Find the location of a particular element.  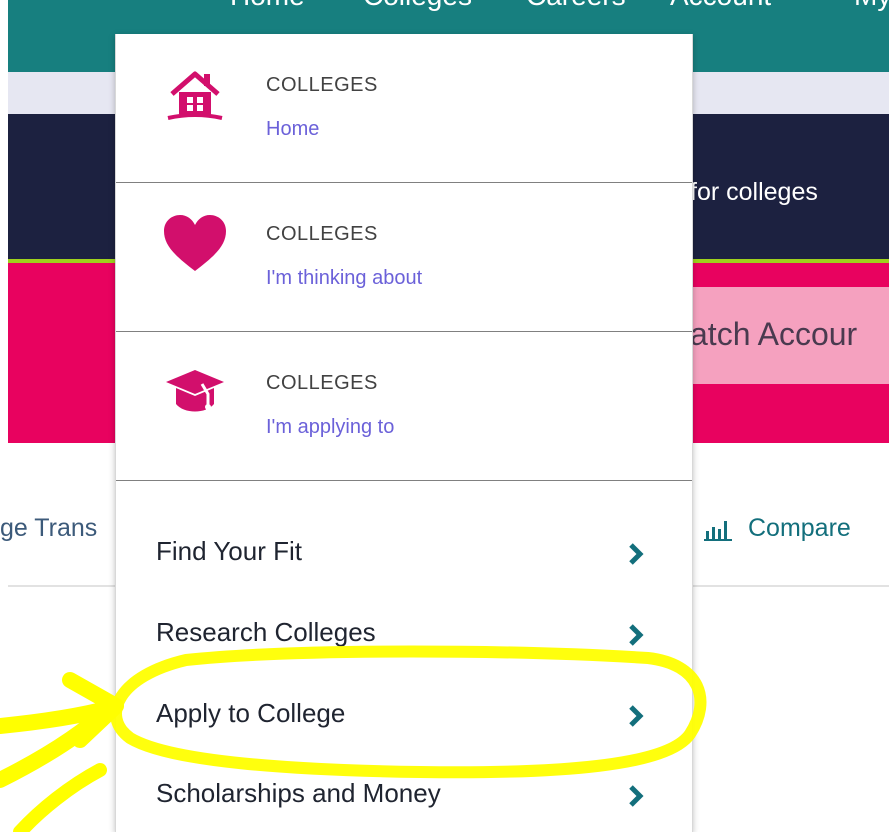

menu-link-apply-to-college: Apply to College is located at coordinates (404, 714).